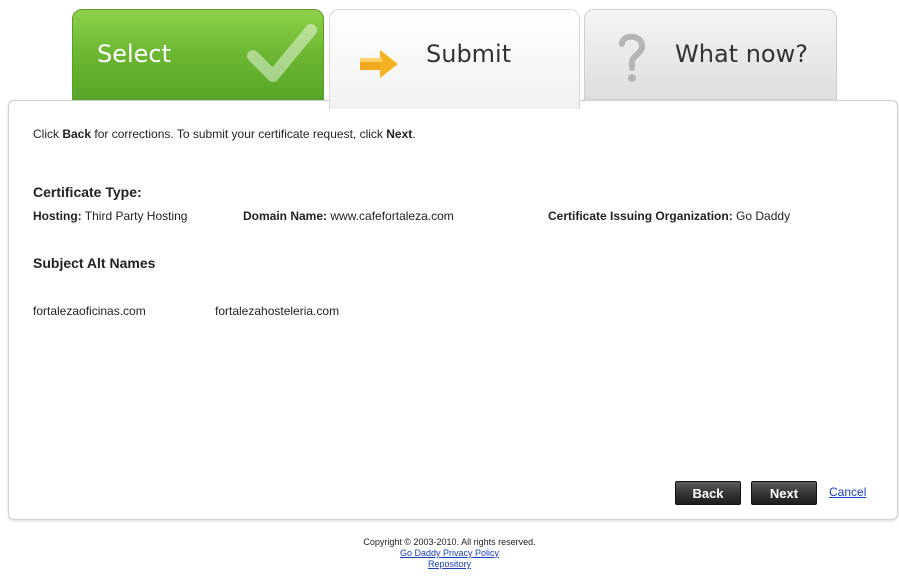 This screenshot has width=899, height=587. Describe the element at coordinates (469, 54) in the screenshot. I see `tab-submit-label: Submit` at that location.